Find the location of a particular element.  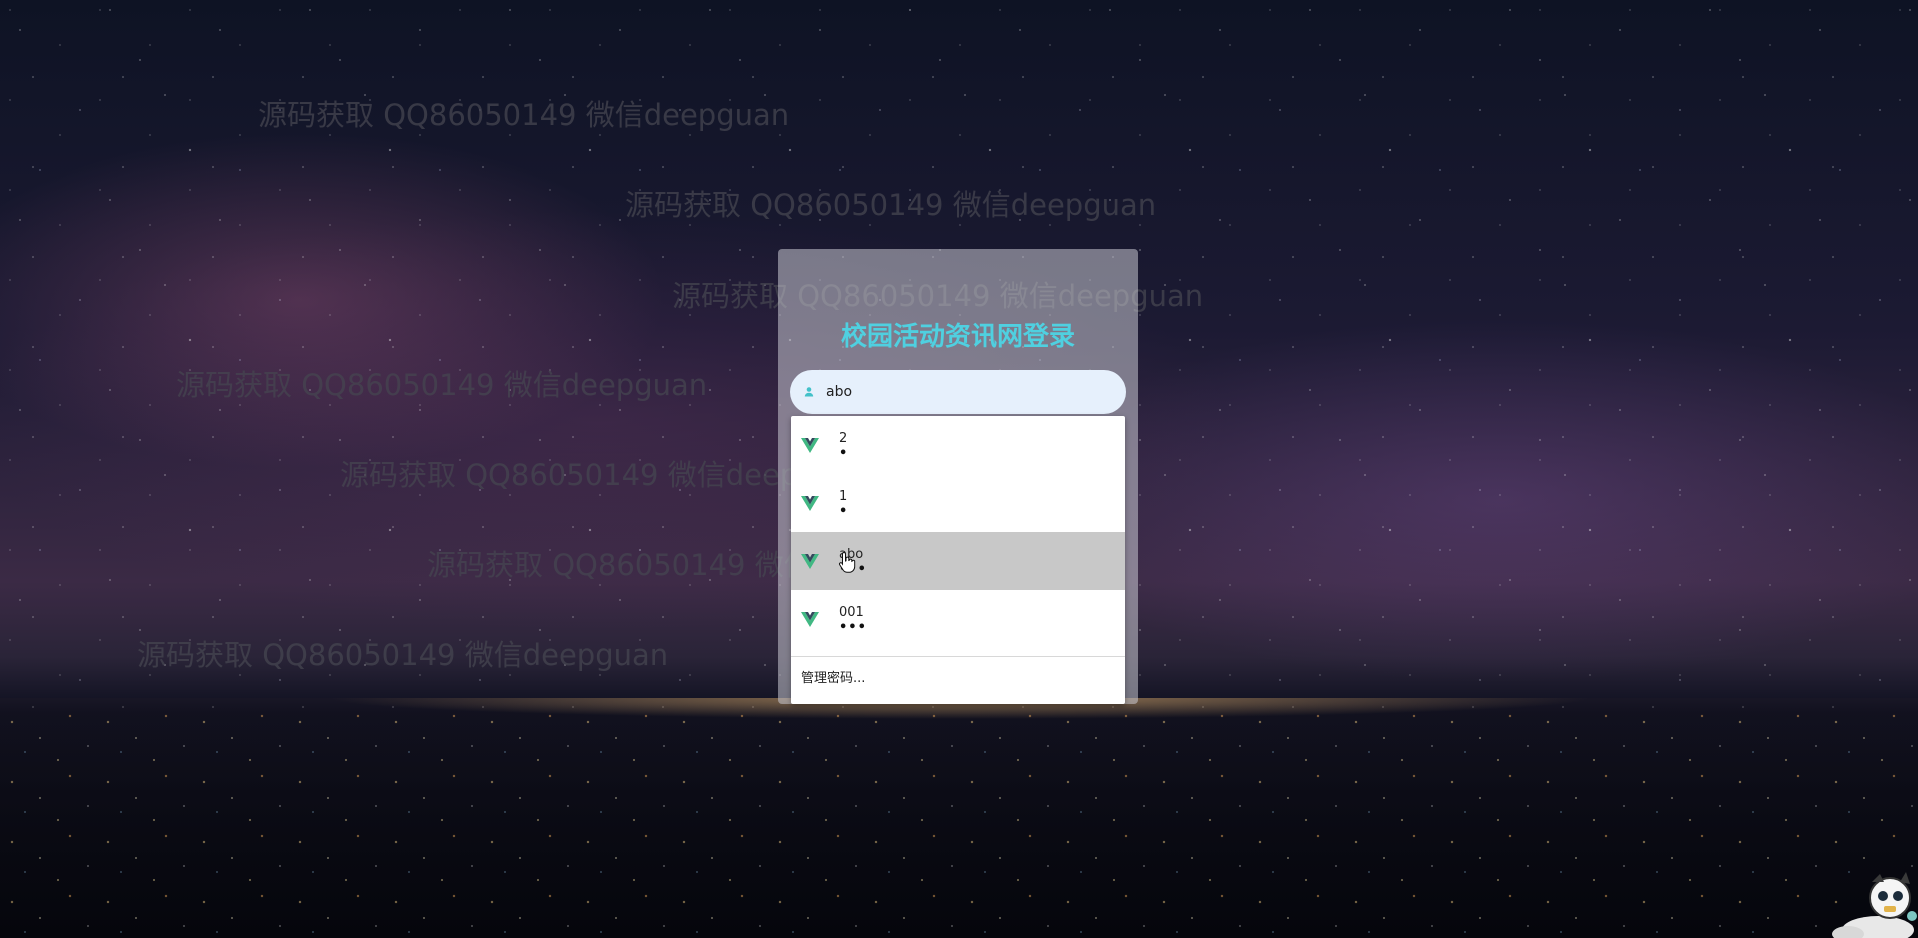

mascot-character-icon is located at coordinates (1874, 905).